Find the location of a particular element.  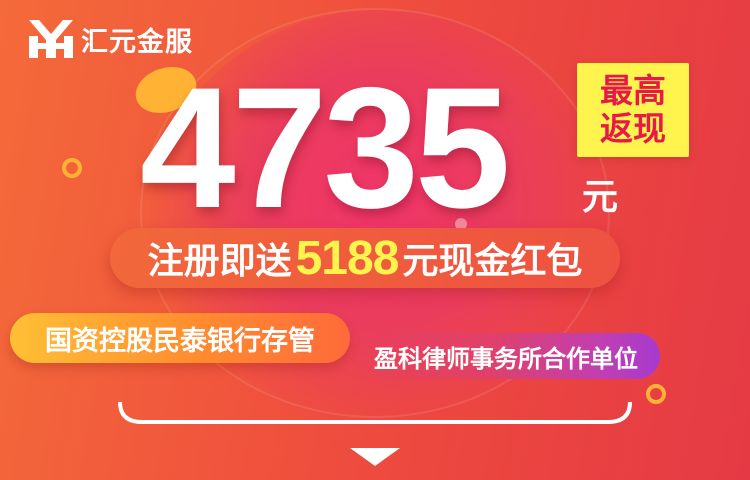

law-firm-partner-badge: 盈科律师事务所合作单位 is located at coordinates (506, 356).